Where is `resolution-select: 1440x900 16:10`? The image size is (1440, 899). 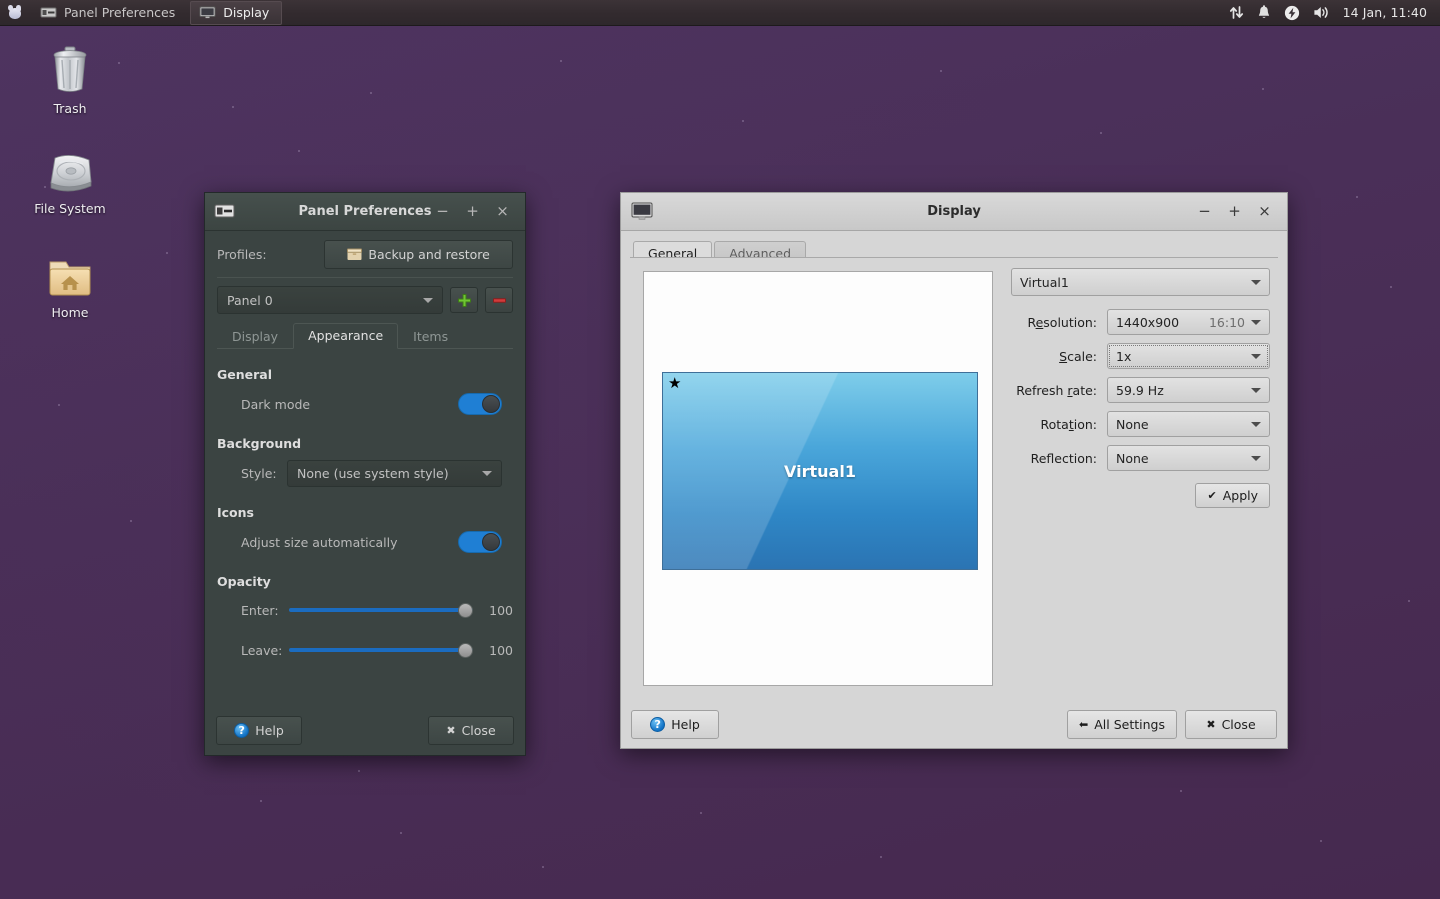
resolution-select: 1440x900 16:10 is located at coordinates (1188, 322).